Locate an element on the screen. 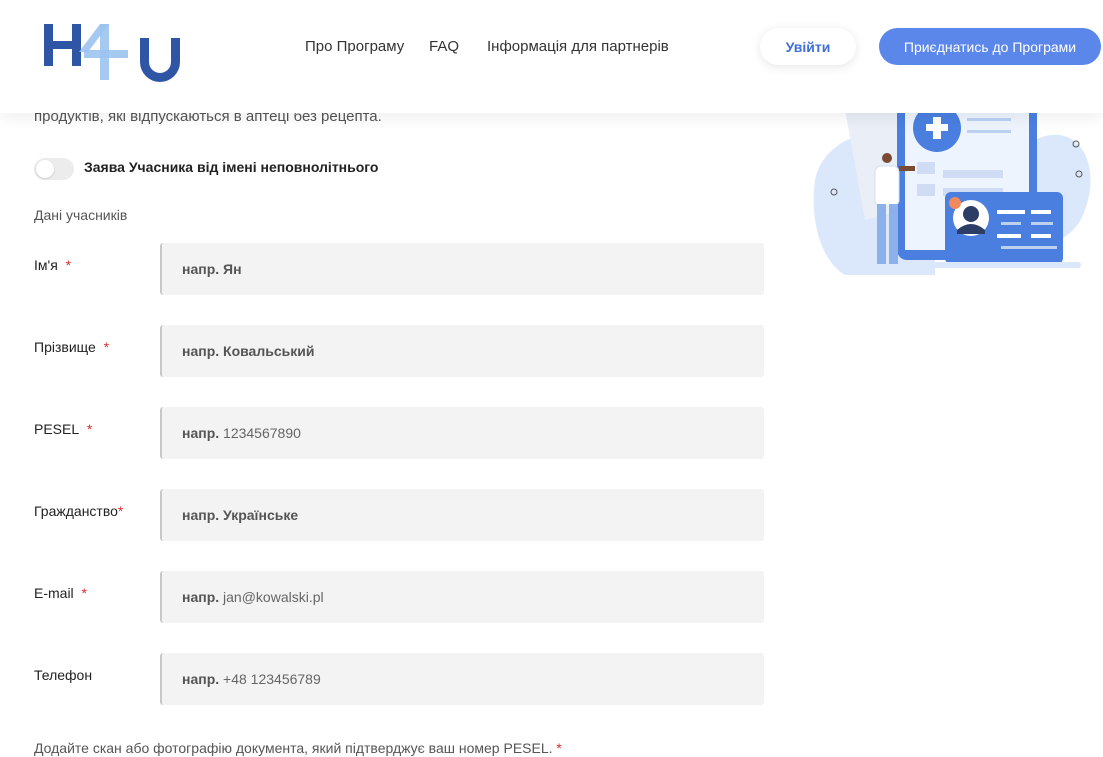 Image resolution: width=1103 pixels, height=757 pixels. login-button: Увійти is located at coordinates (808, 46).